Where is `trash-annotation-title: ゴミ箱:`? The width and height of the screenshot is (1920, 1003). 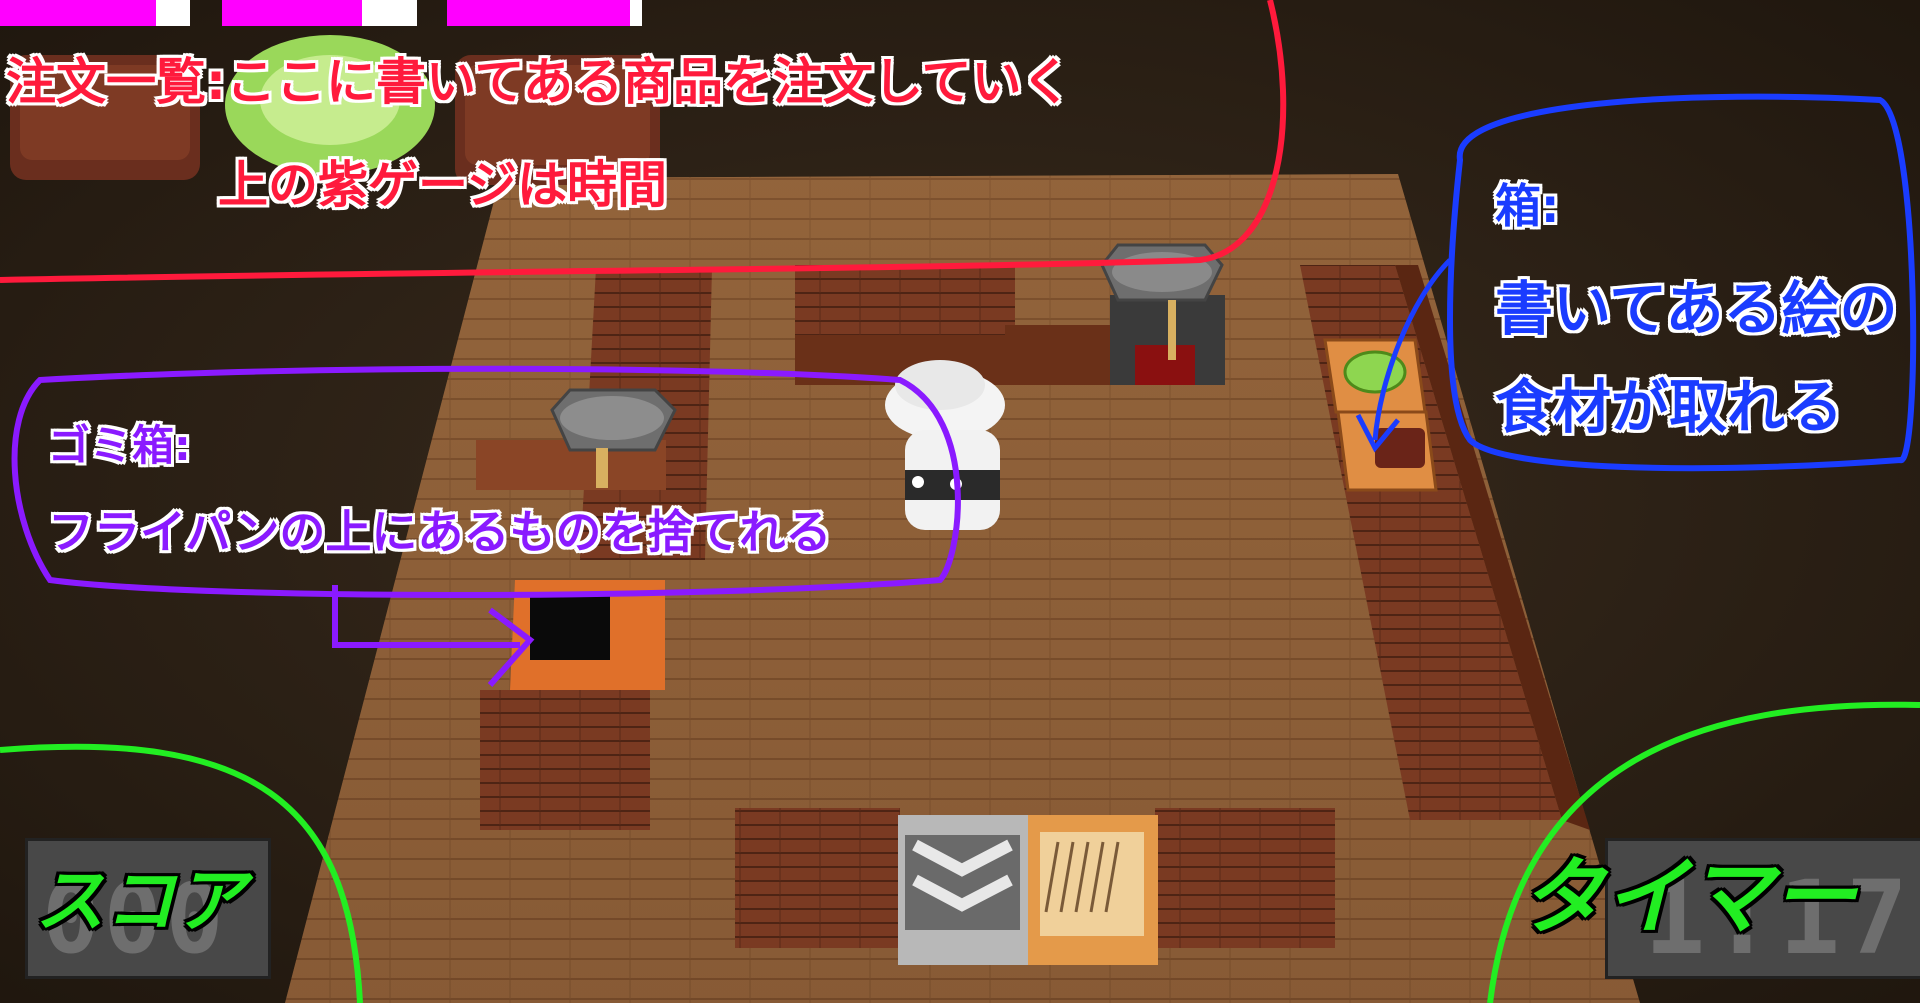 trash-annotation-title: ゴミ箱: is located at coordinates (119, 445).